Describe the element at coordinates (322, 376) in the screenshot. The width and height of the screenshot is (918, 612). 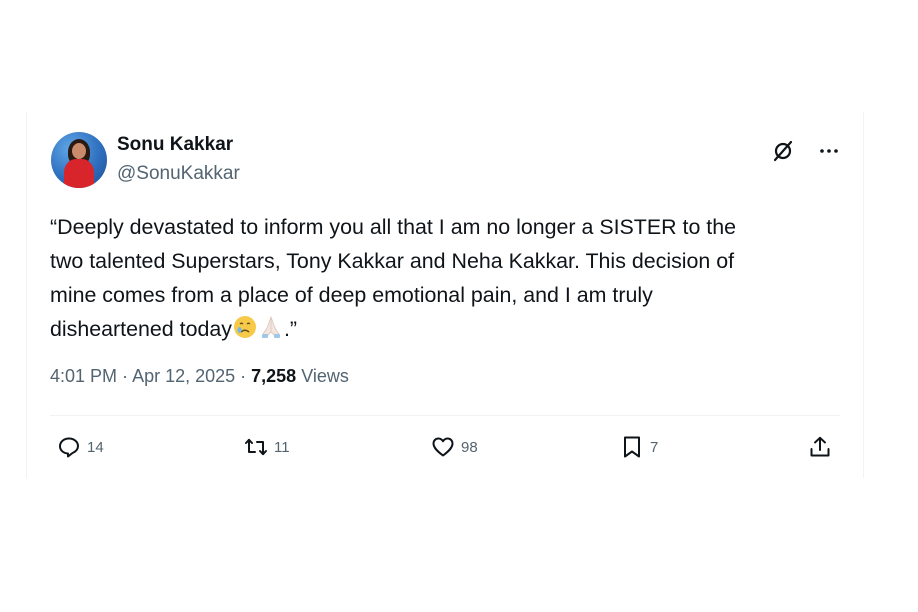
I see `views-label: Views` at that location.